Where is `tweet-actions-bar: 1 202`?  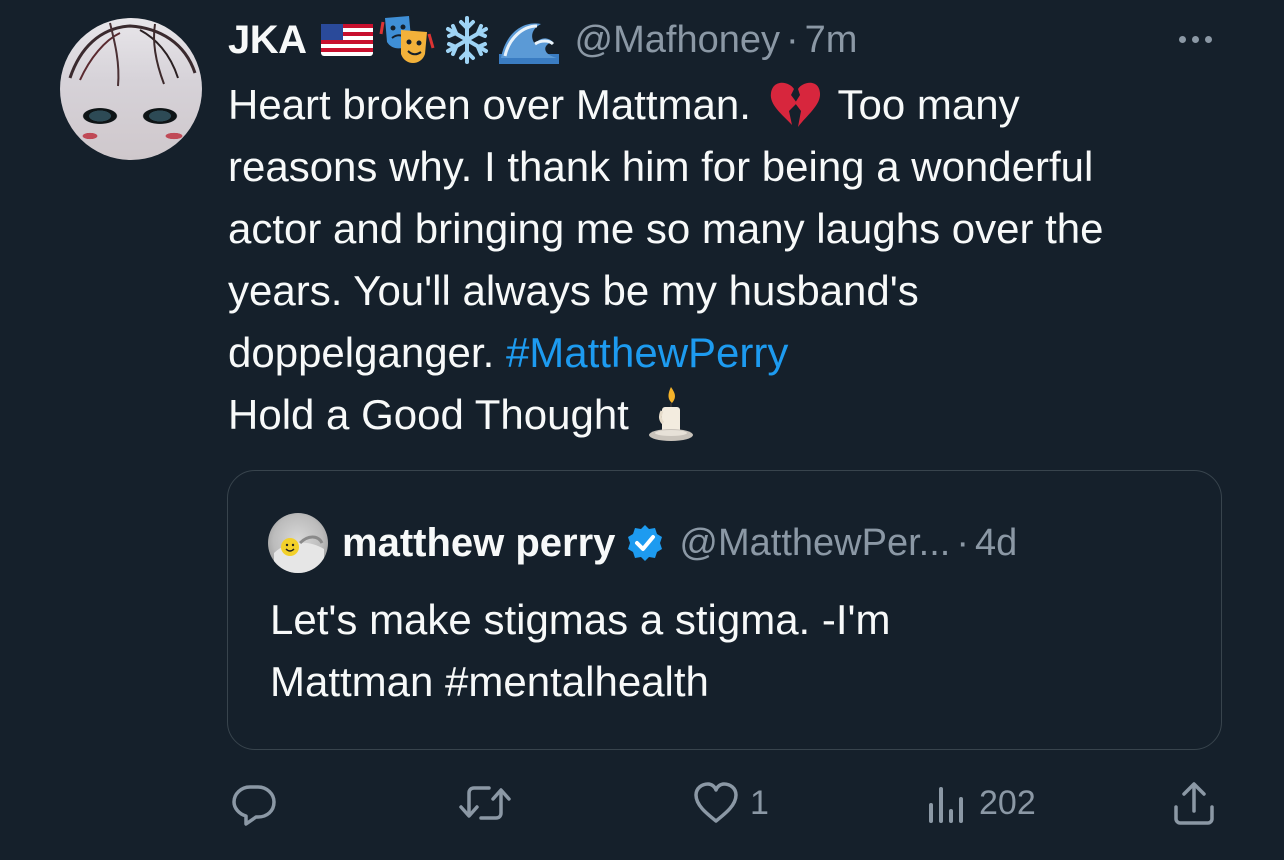
tweet-actions-bar: 1 202 is located at coordinates (642, 803).